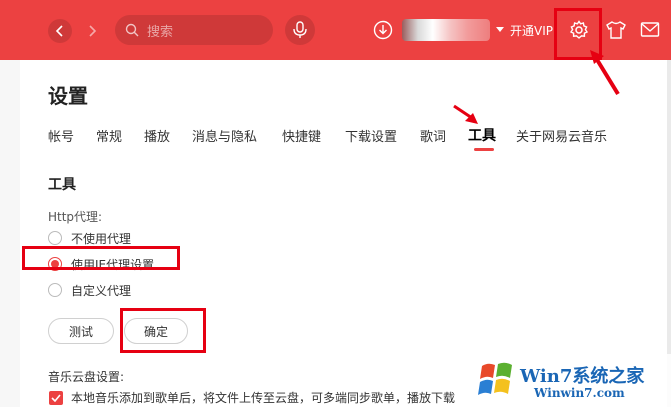 The height and width of the screenshot is (407, 671). Describe the element at coordinates (582, 376) in the screenshot. I see `watermark-text: Win7系统之家` at that location.